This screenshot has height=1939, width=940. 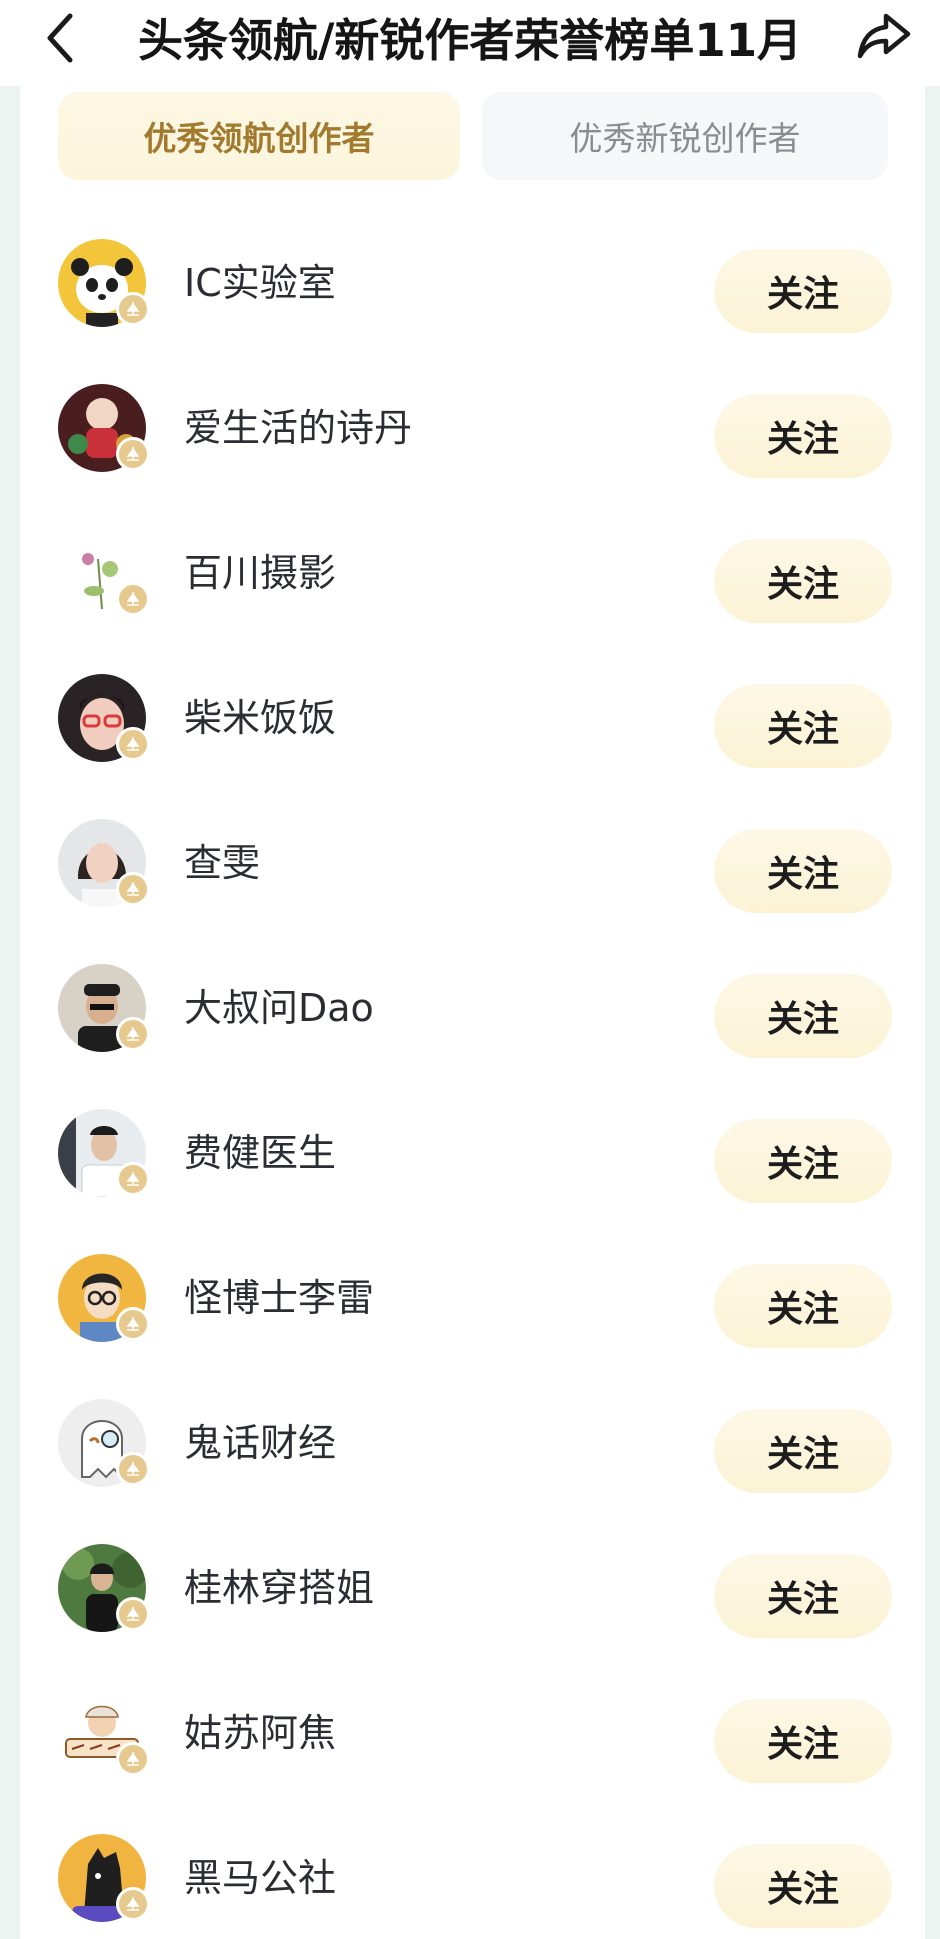 What do you see at coordinates (222, 863) in the screenshot?
I see `username: 查雯` at bounding box center [222, 863].